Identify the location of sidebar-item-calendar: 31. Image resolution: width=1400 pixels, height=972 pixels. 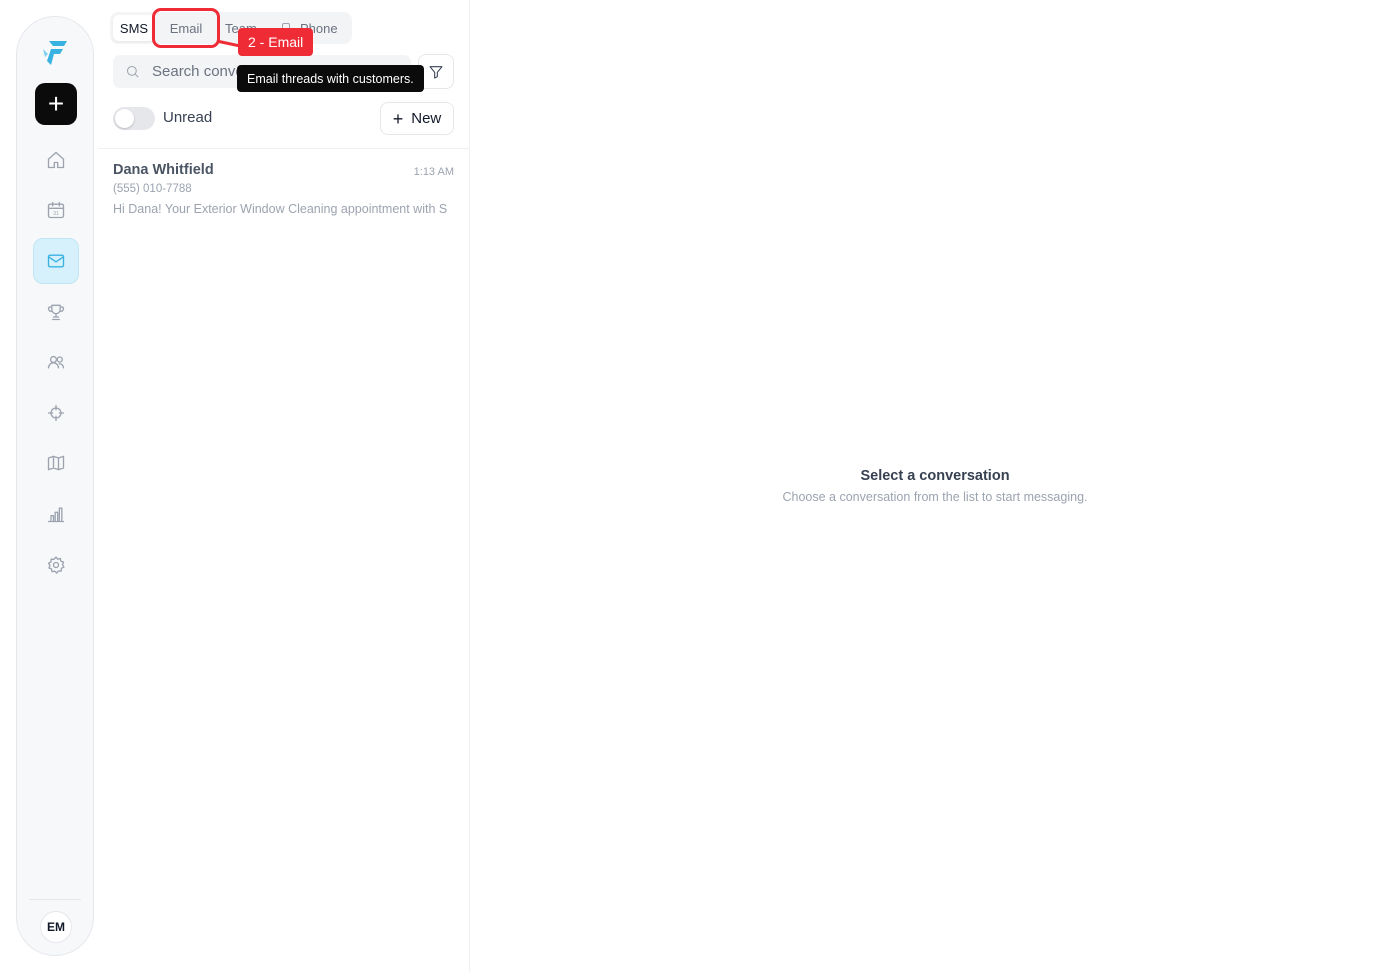
(56, 210).